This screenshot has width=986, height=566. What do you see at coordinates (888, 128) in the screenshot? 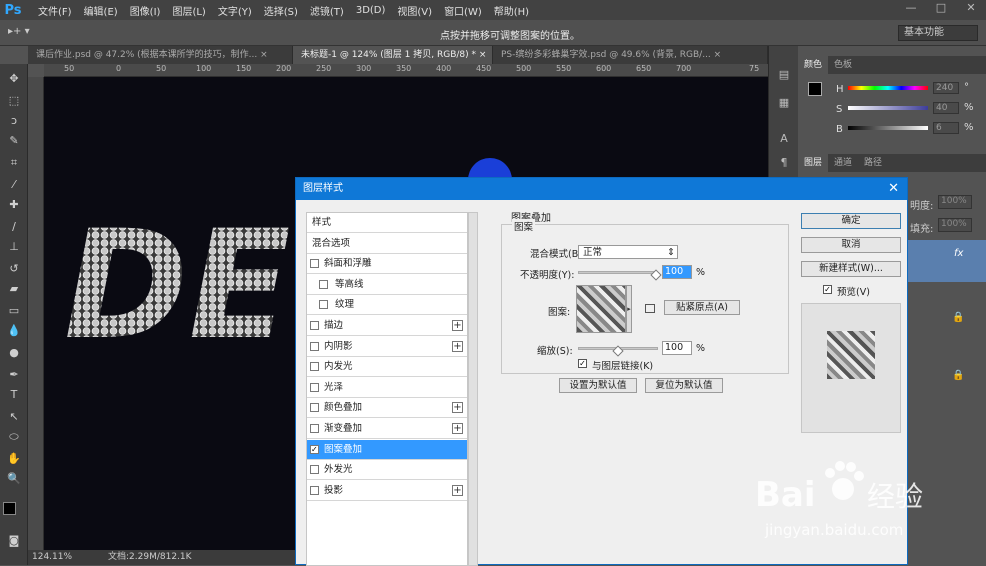
I see `brightness-slider` at bounding box center [888, 128].